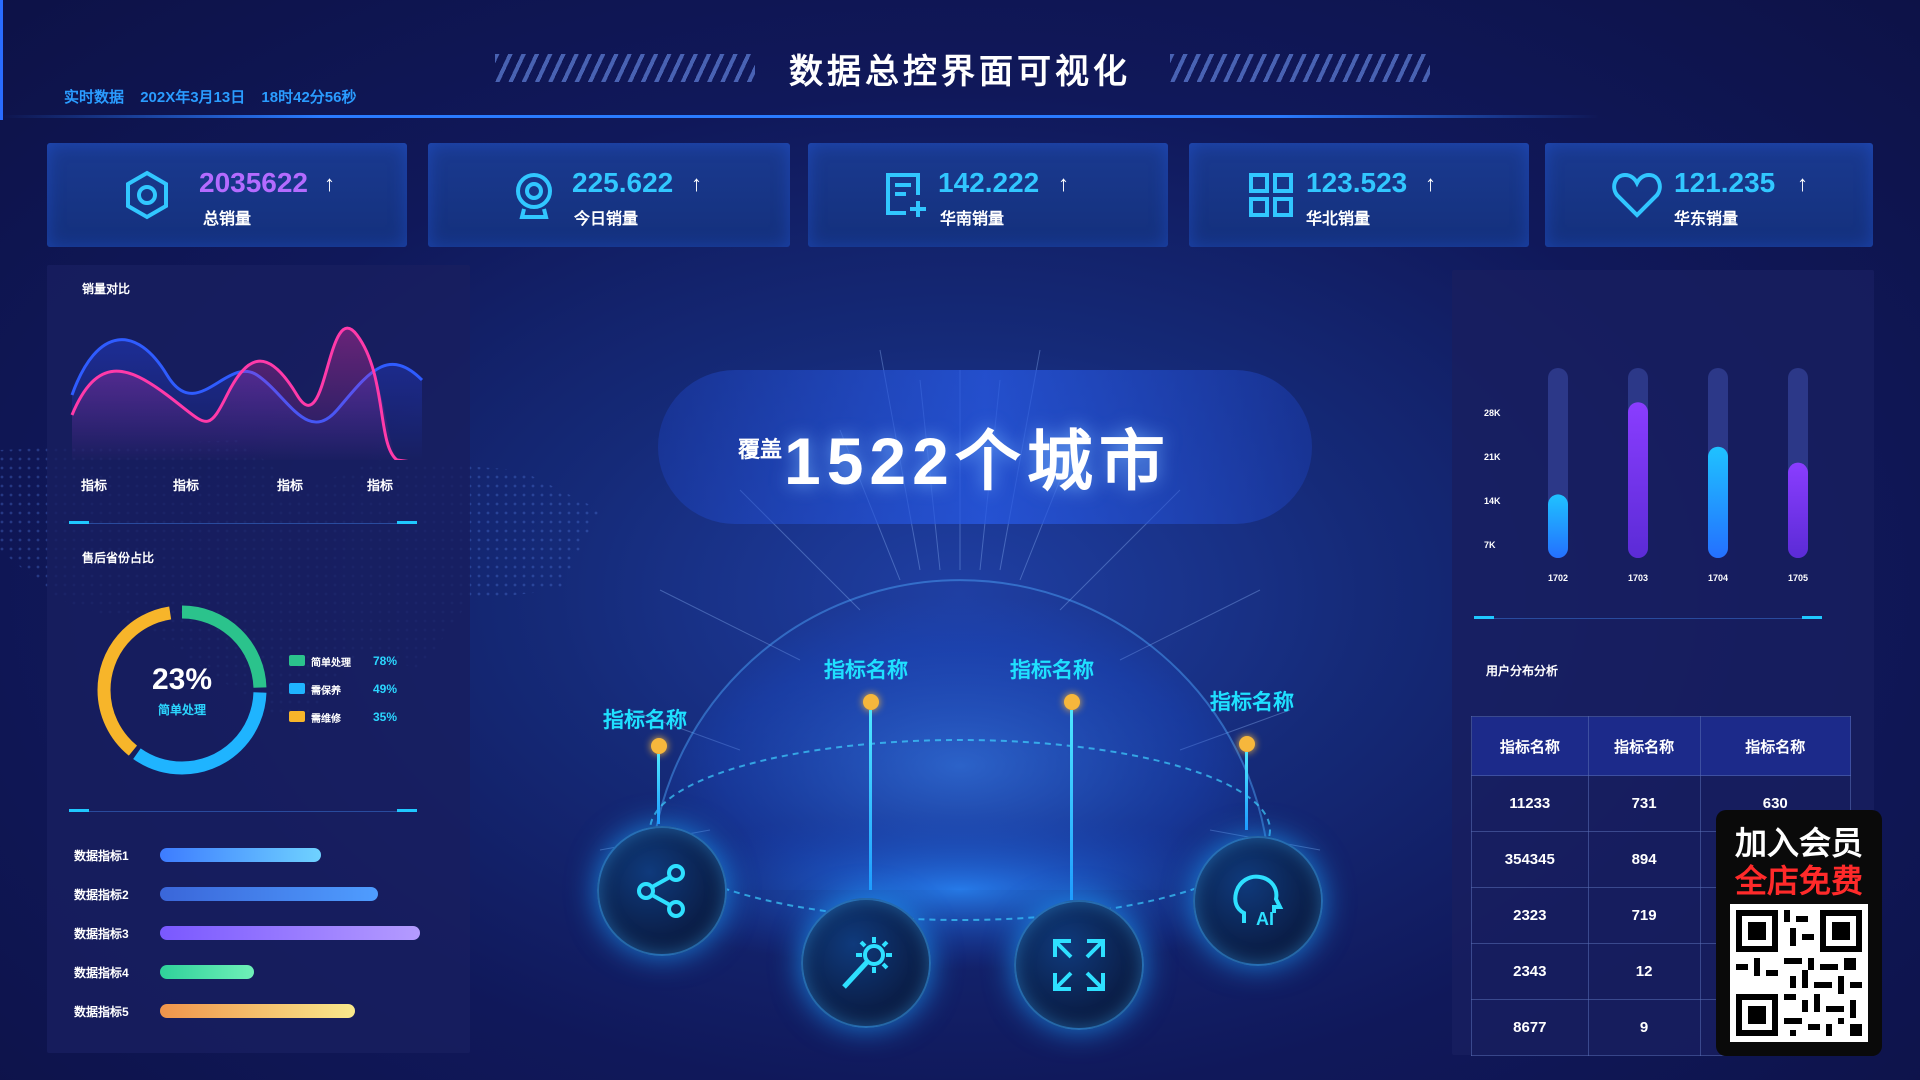 The width and height of the screenshot is (1920, 1080). I want to click on stat-card-north: 123.523 ↑ 华北销量, so click(1359, 195).